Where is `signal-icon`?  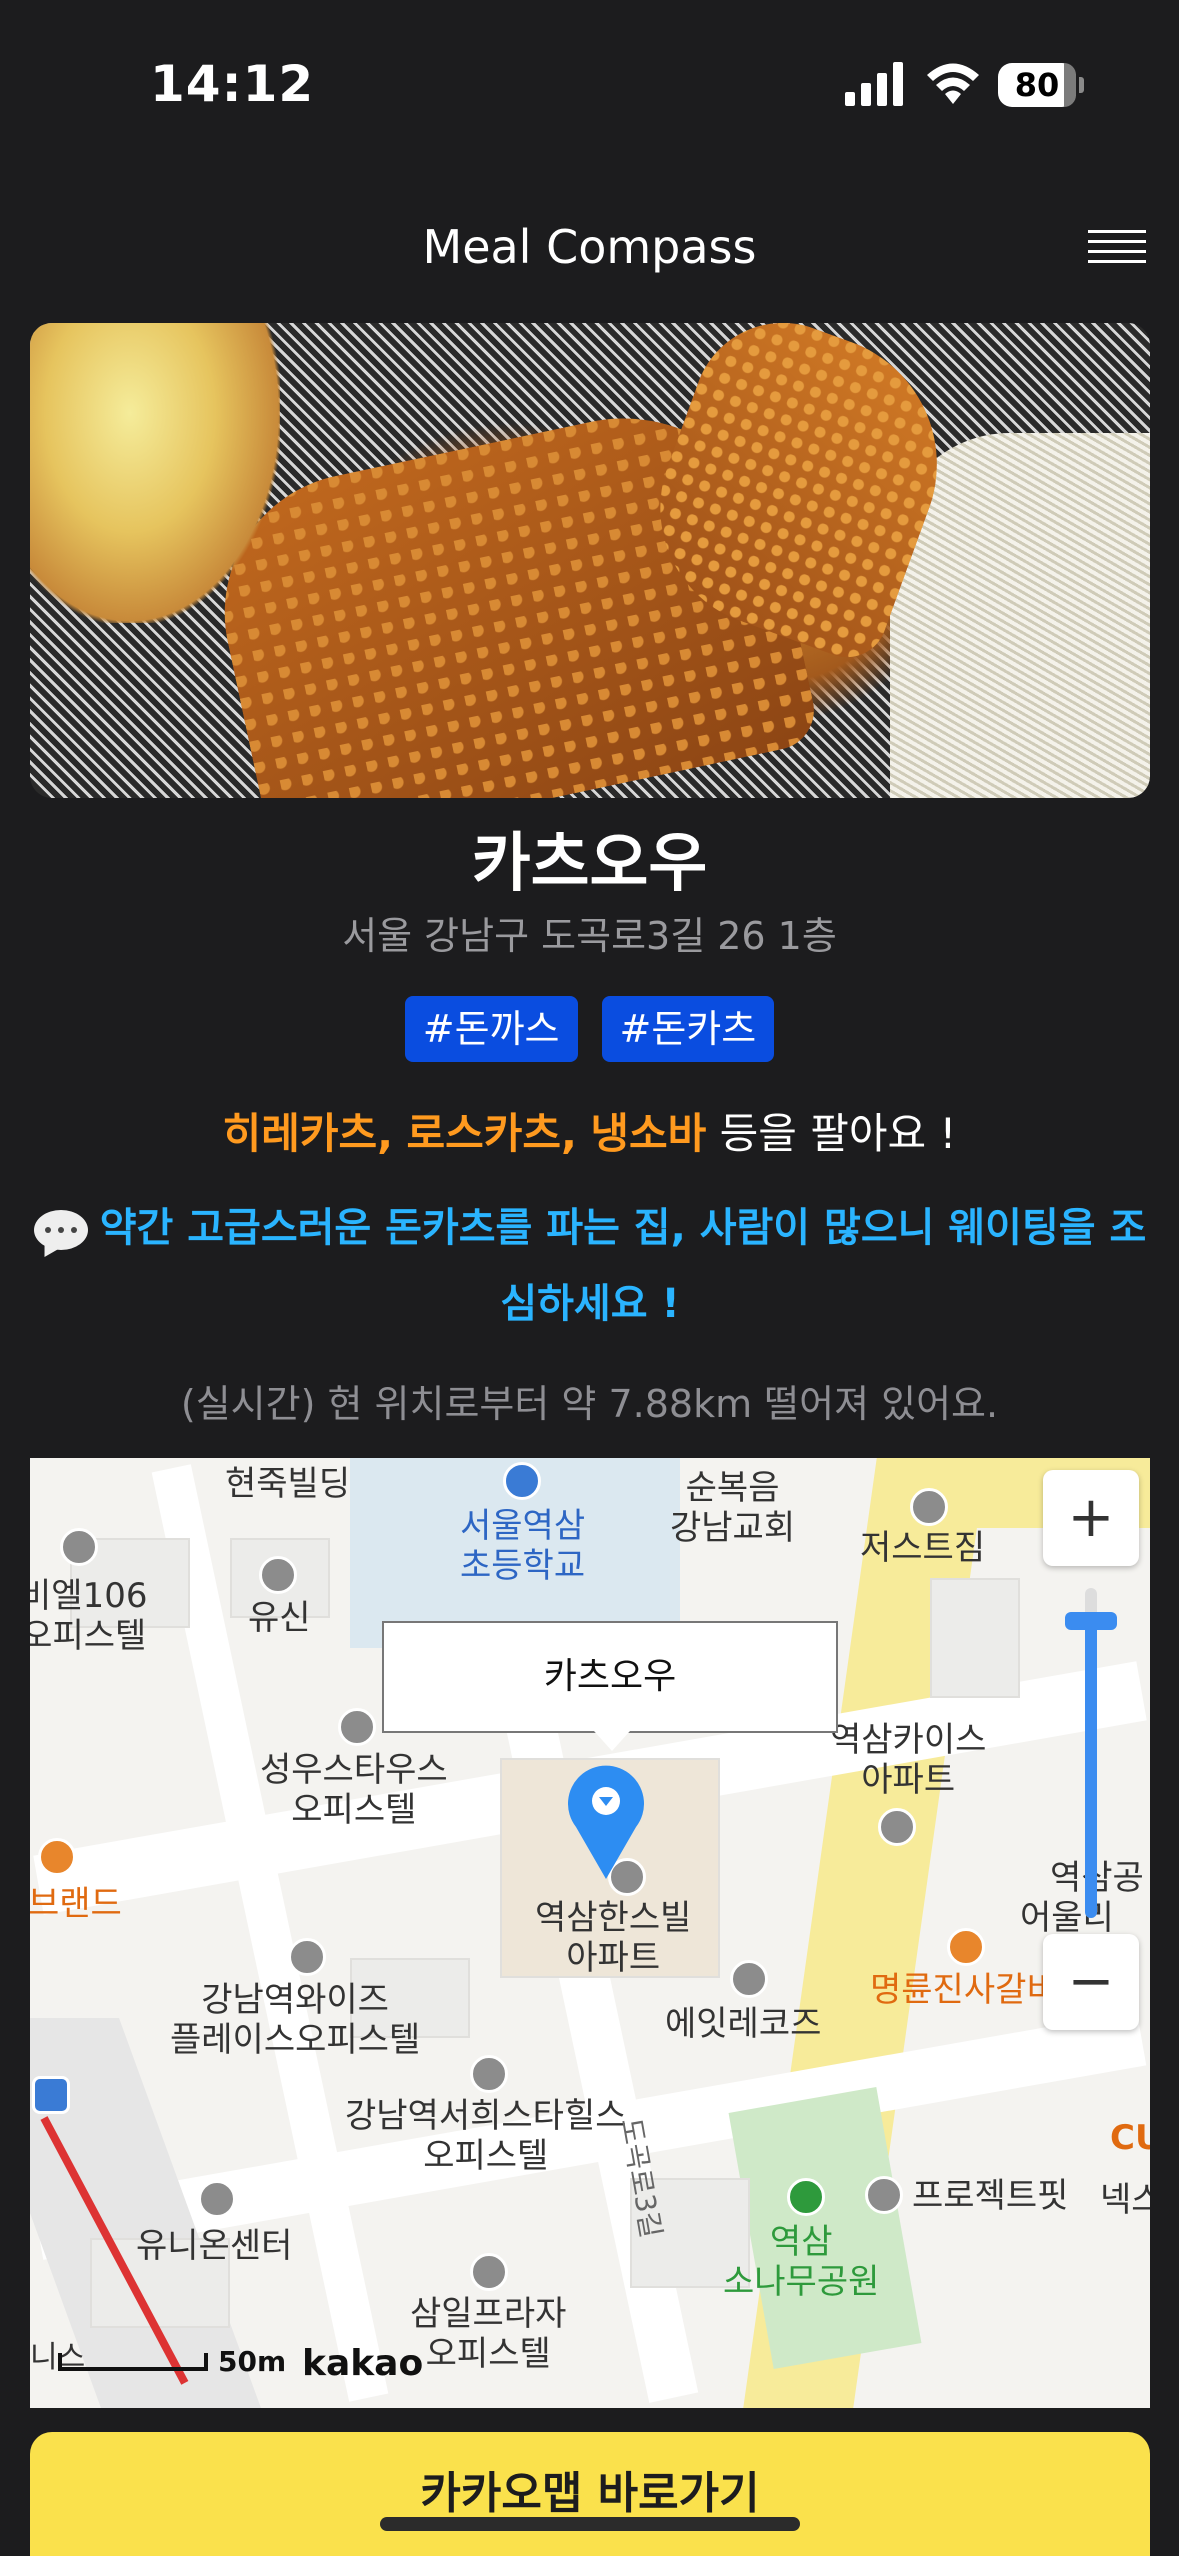 signal-icon is located at coordinates (874, 84).